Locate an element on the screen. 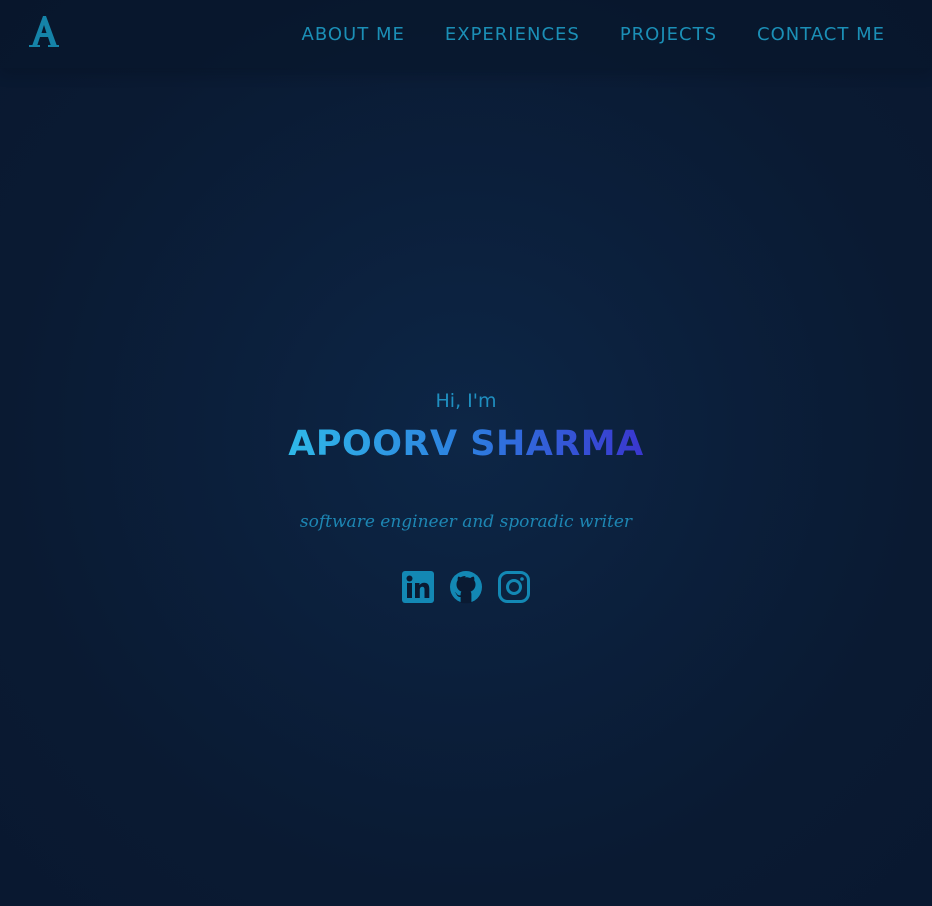  hero-tagline: software engineer and sporadic writer is located at coordinates (466, 522).